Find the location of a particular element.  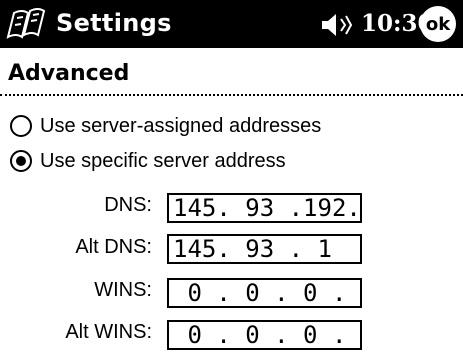

alt-wins-input: 0 . 0 . 0 . 0 is located at coordinates (264, 335).